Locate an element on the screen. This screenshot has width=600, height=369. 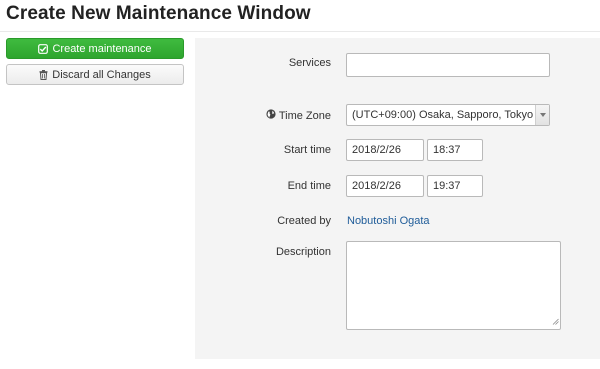
description-value is located at coordinates (352, 246).